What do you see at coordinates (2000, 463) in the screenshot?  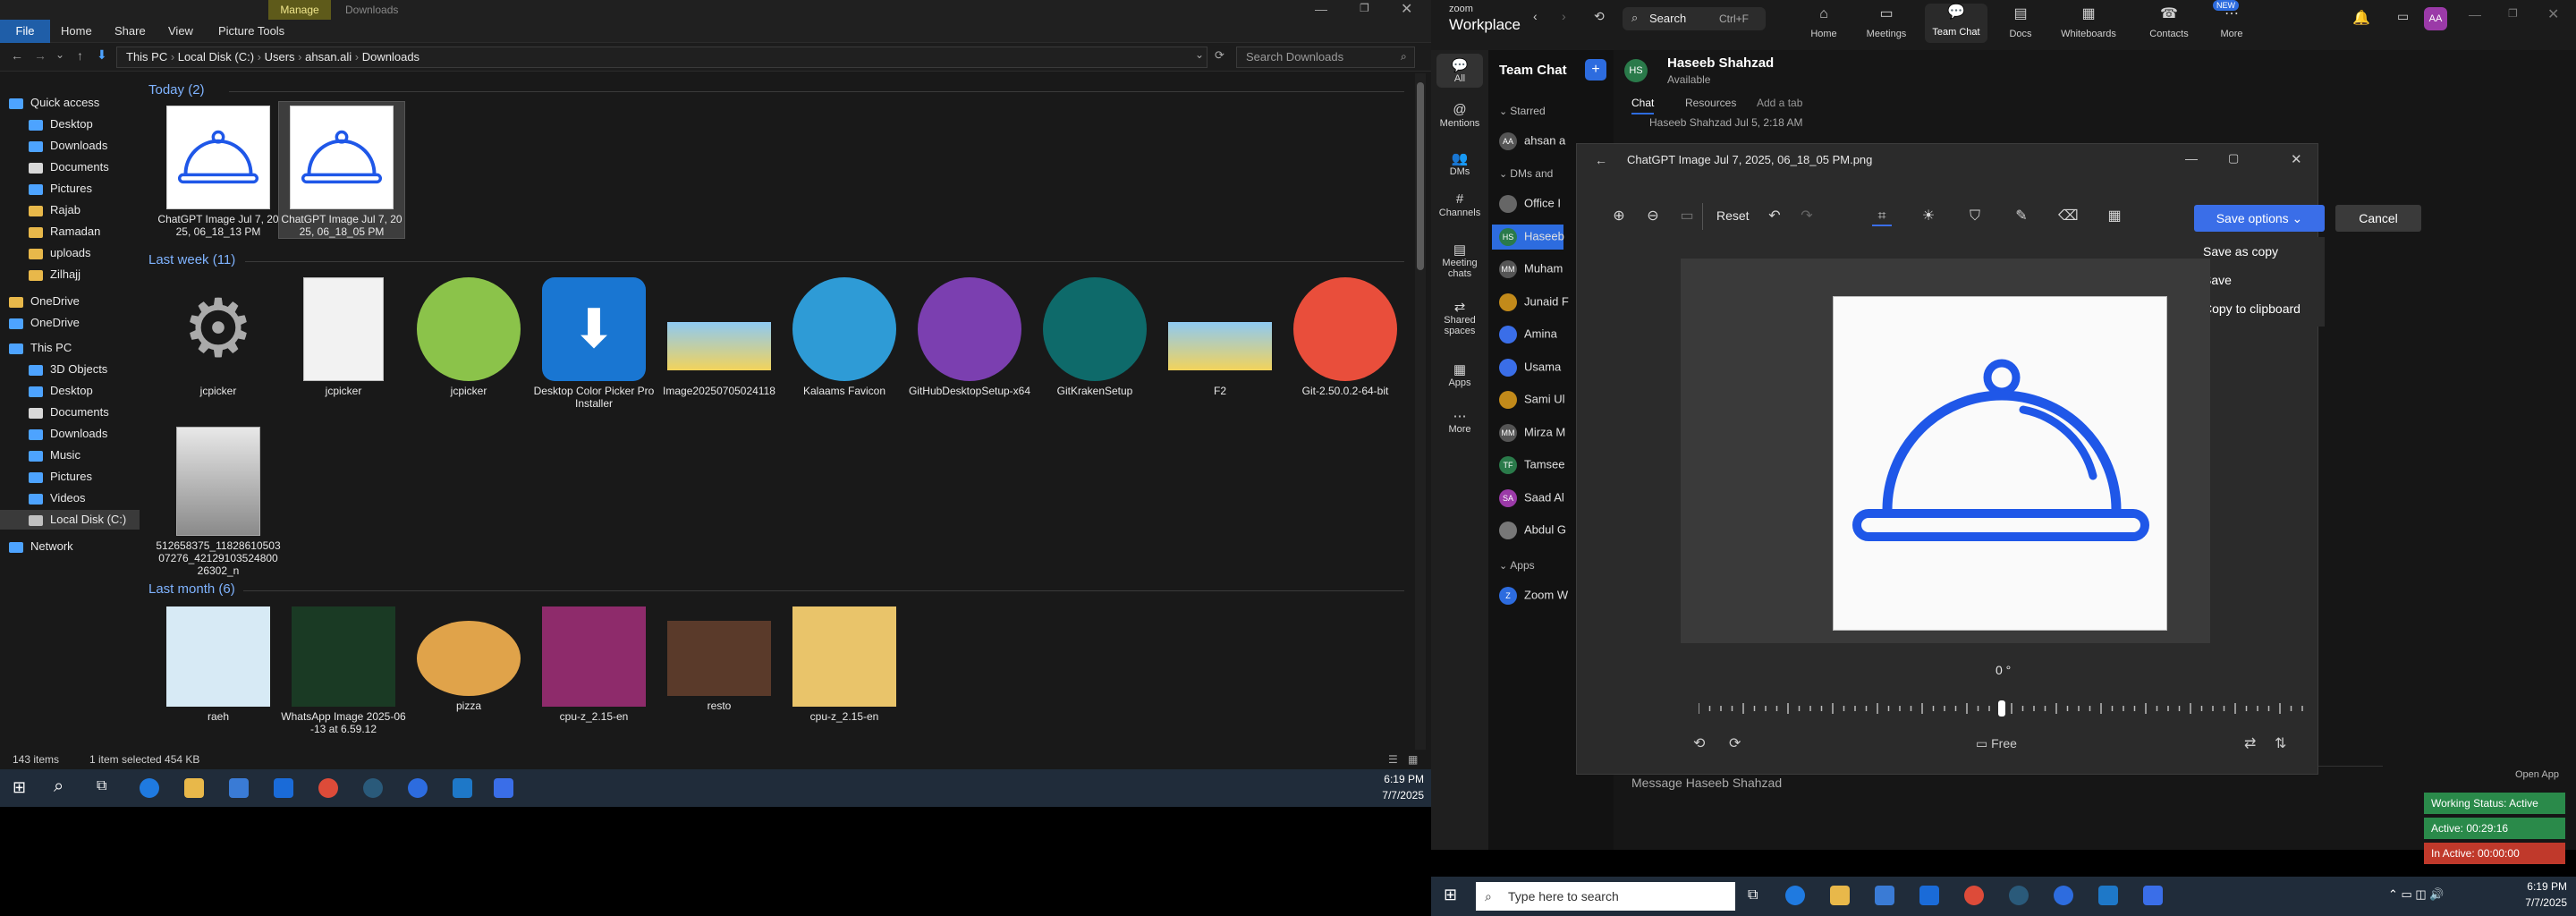 I see `image-preview` at bounding box center [2000, 463].